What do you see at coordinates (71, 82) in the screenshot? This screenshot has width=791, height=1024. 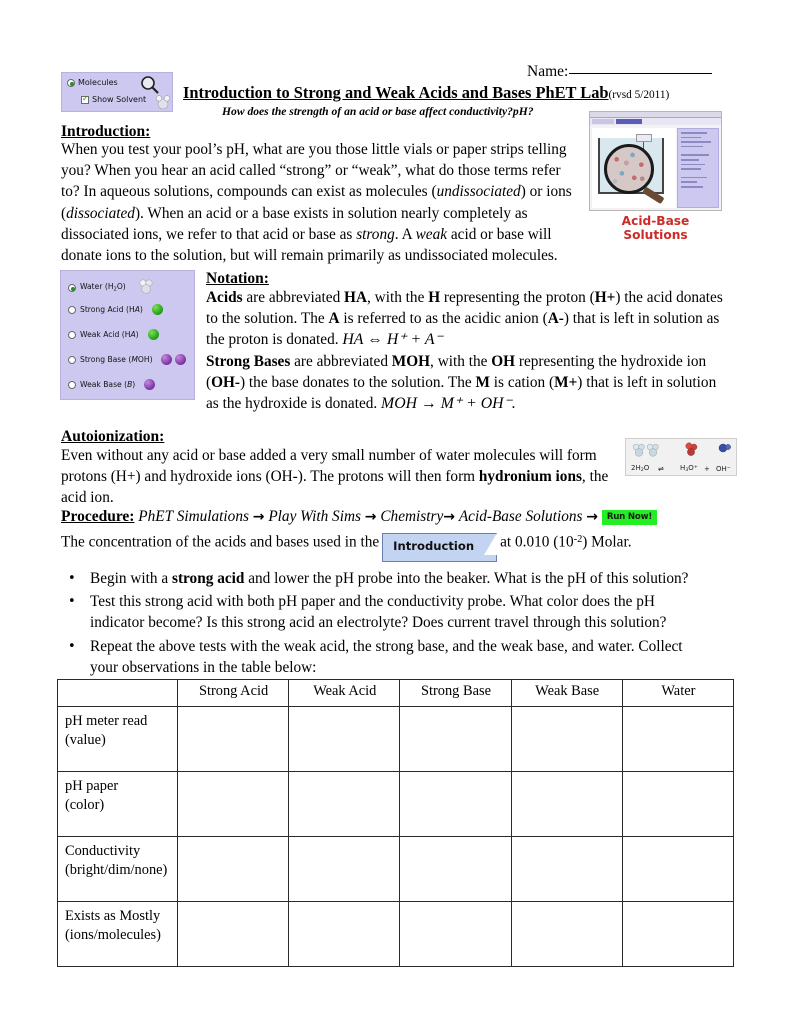 I see `radio-molecules-icon` at bounding box center [71, 82].